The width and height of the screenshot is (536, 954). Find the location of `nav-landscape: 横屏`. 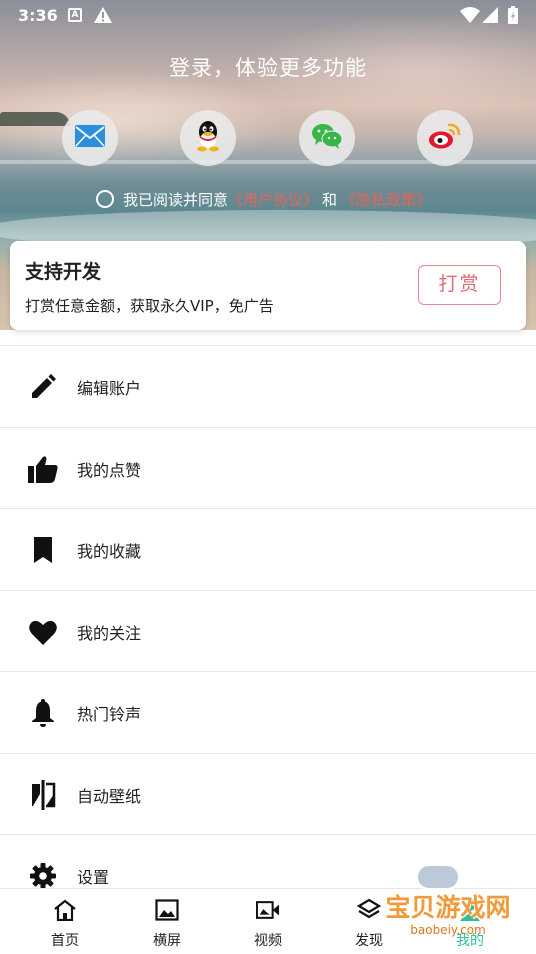

nav-landscape: 横屏 is located at coordinates (167, 921).